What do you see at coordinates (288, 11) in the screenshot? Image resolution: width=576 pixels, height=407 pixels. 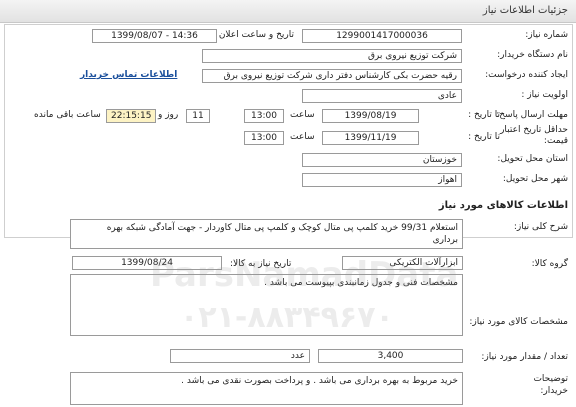 I see `page-header: جزئیات اطلاعات نیاز` at bounding box center [288, 11].